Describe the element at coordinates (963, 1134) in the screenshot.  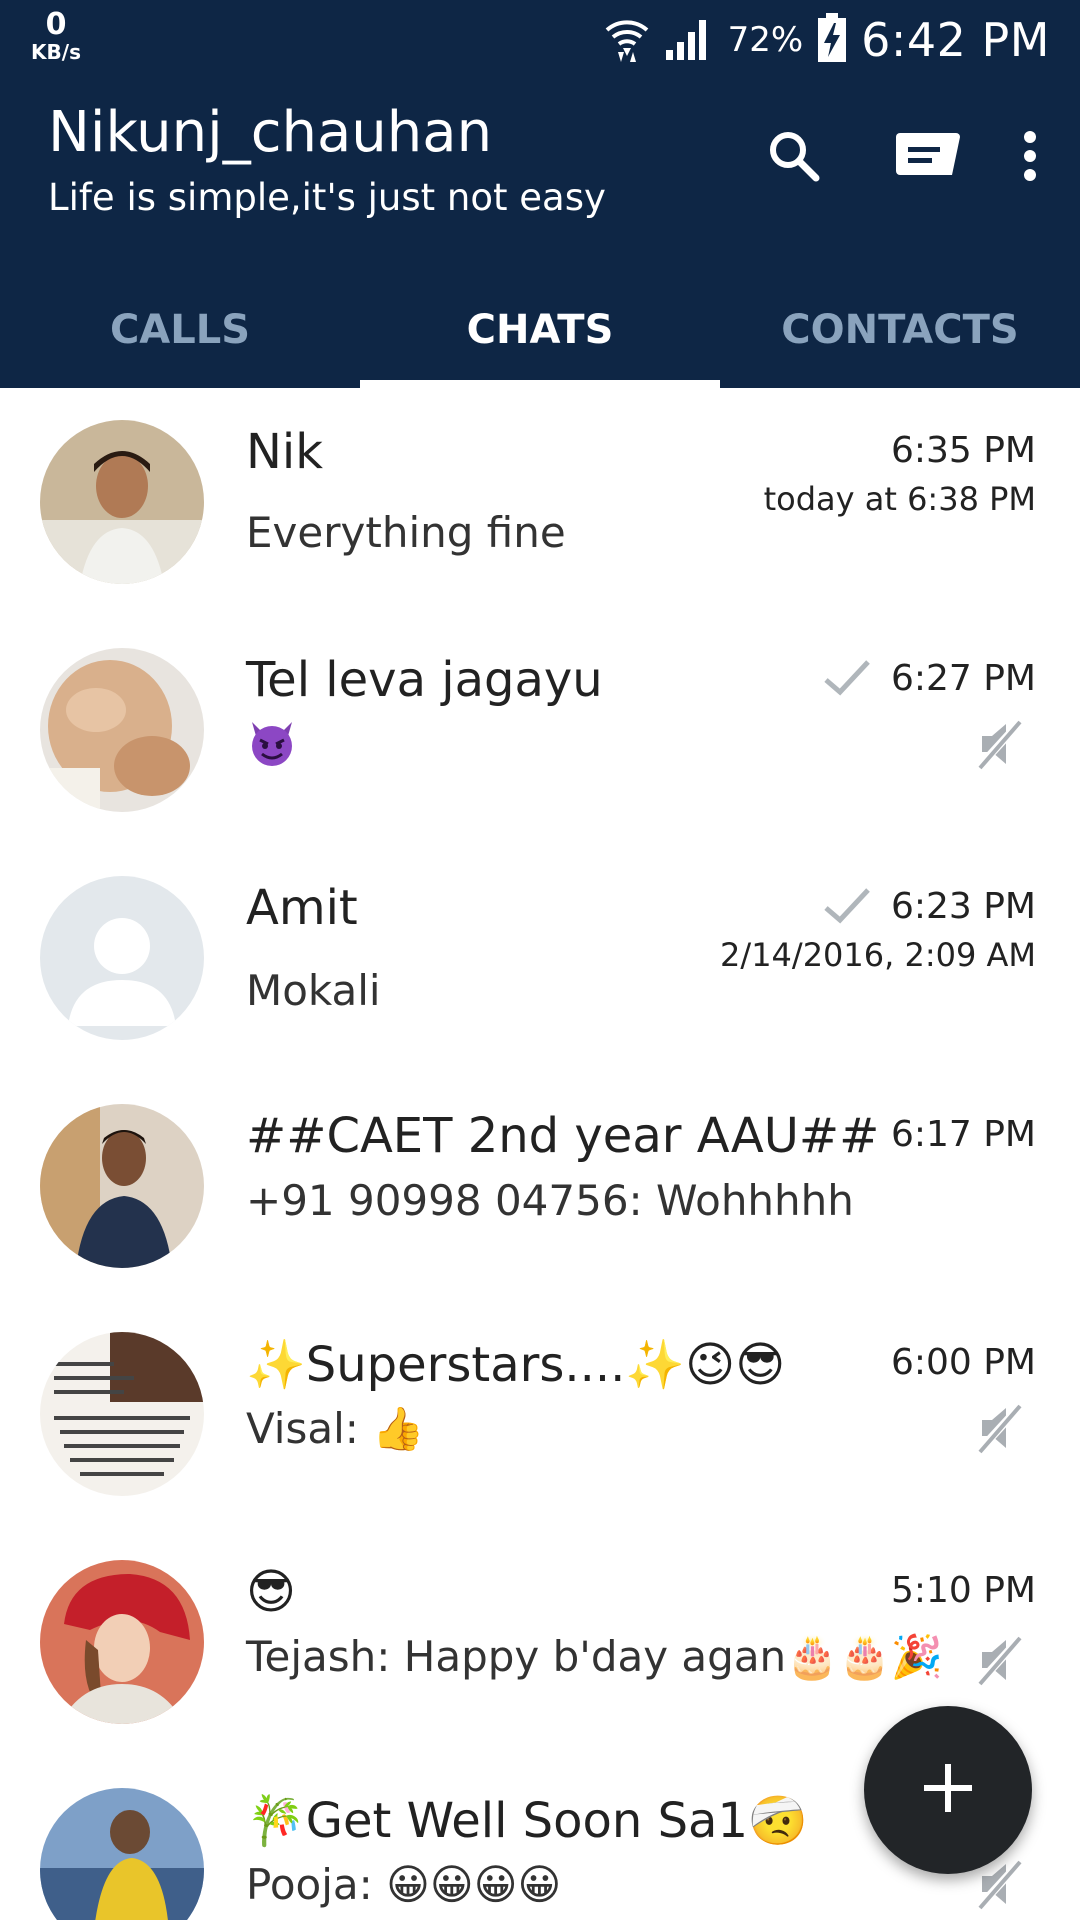
I see `chat-time: 6:17 PM` at that location.